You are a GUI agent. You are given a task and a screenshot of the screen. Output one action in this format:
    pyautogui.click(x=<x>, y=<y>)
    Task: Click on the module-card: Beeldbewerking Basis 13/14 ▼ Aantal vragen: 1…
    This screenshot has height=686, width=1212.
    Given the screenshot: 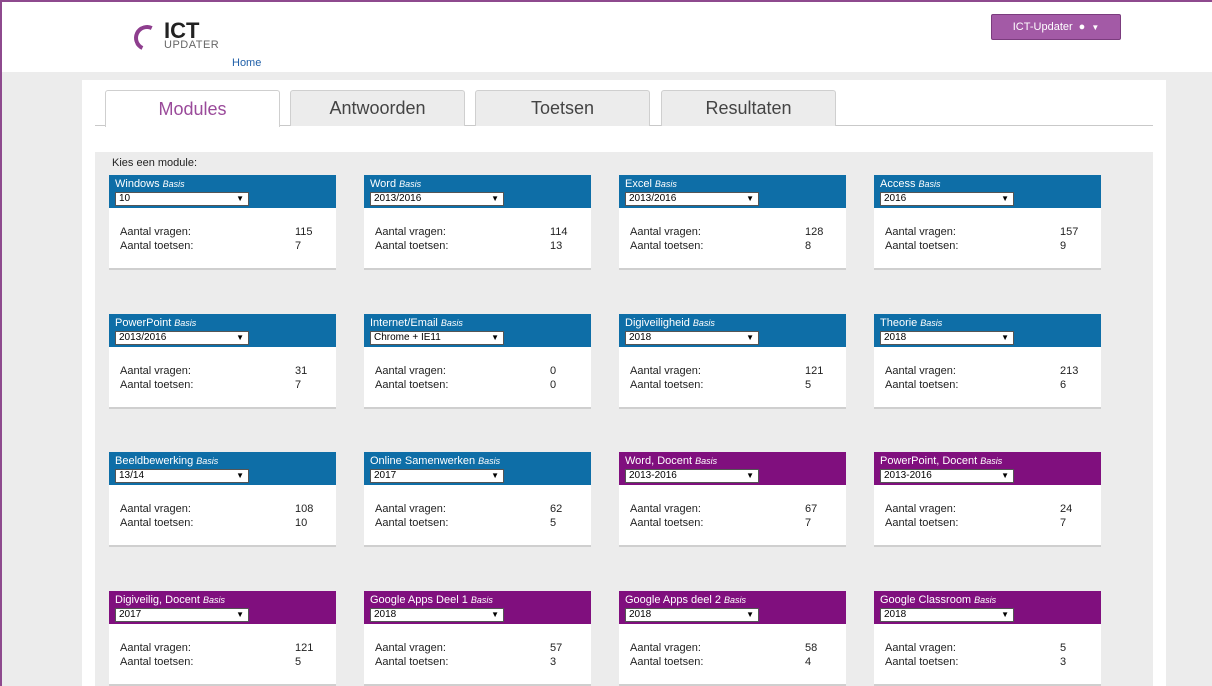 What is the action you would take?
    pyautogui.click(x=222, y=499)
    